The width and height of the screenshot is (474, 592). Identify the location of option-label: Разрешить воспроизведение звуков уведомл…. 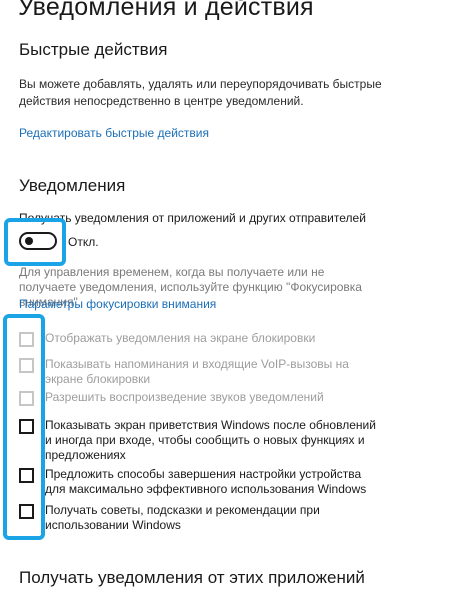
(184, 397).